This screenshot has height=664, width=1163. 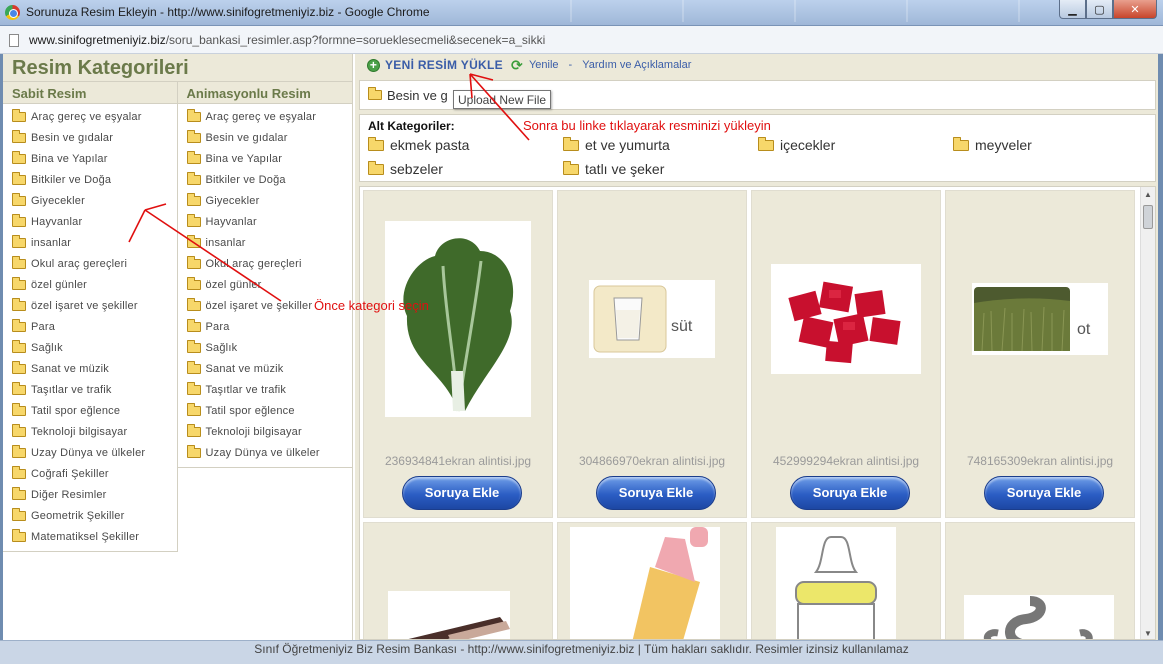 I want to click on animated-category-item: Teknoloji bilgisayar, so click(x=269, y=431).